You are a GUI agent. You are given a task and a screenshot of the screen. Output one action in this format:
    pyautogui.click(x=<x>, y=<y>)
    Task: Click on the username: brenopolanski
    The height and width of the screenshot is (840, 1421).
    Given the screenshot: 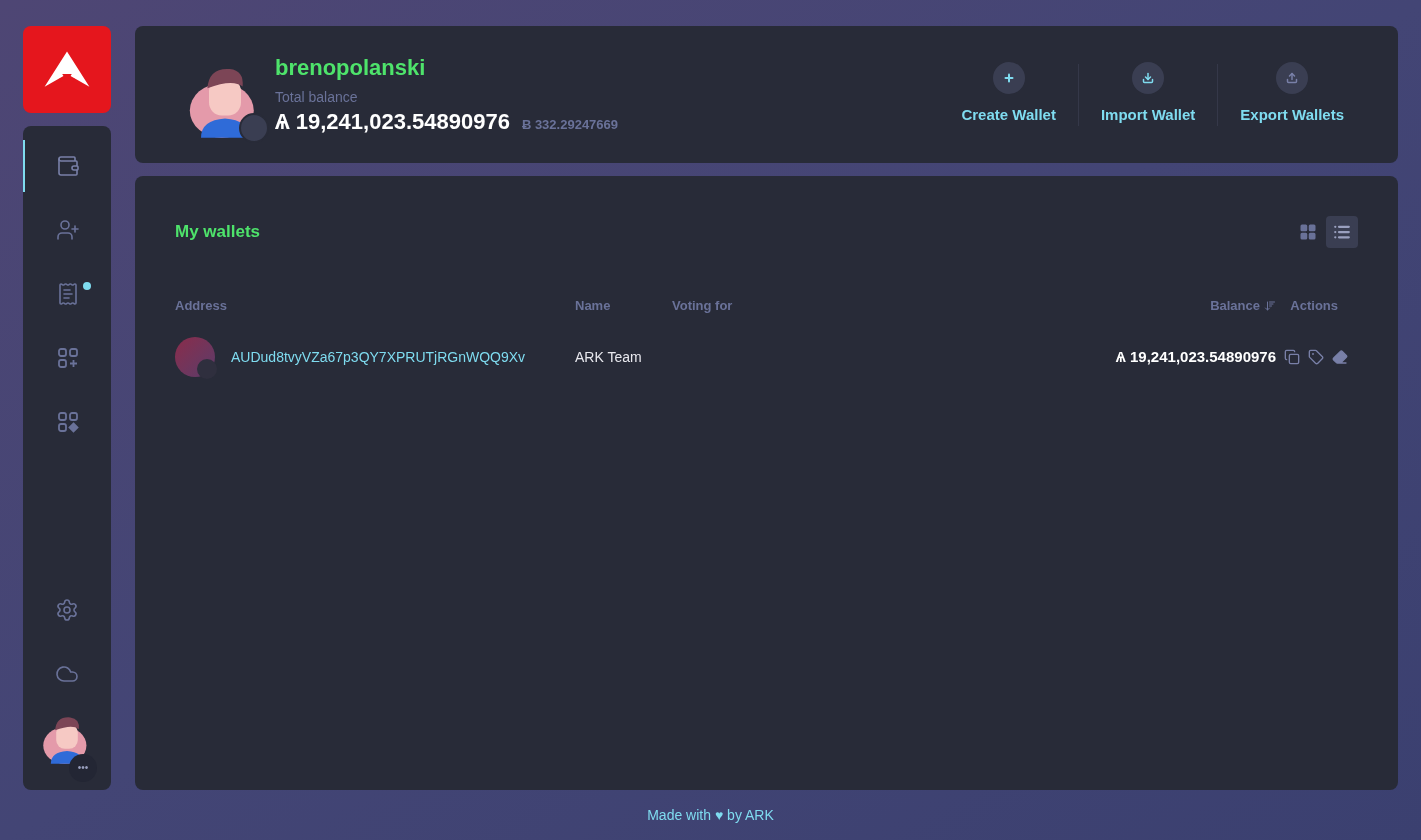 What is the action you would take?
    pyautogui.click(x=351, y=67)
    